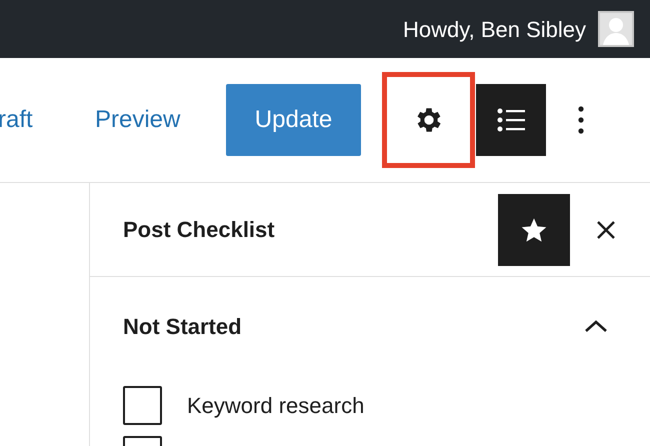  What do you see at coordinates (199, 230) in the screenshot?
I see `panel-title: Post Checklist` at bounding box center [199, 230].